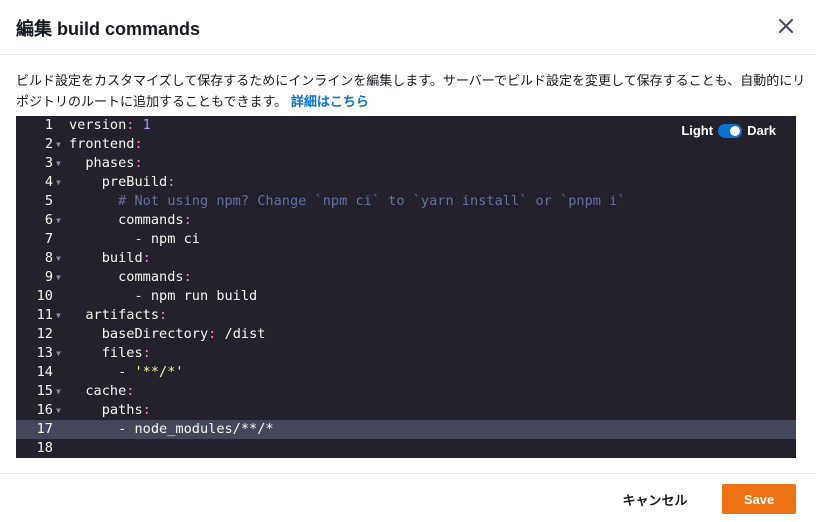  I want to click on code-token: cache, so click(98, 391).